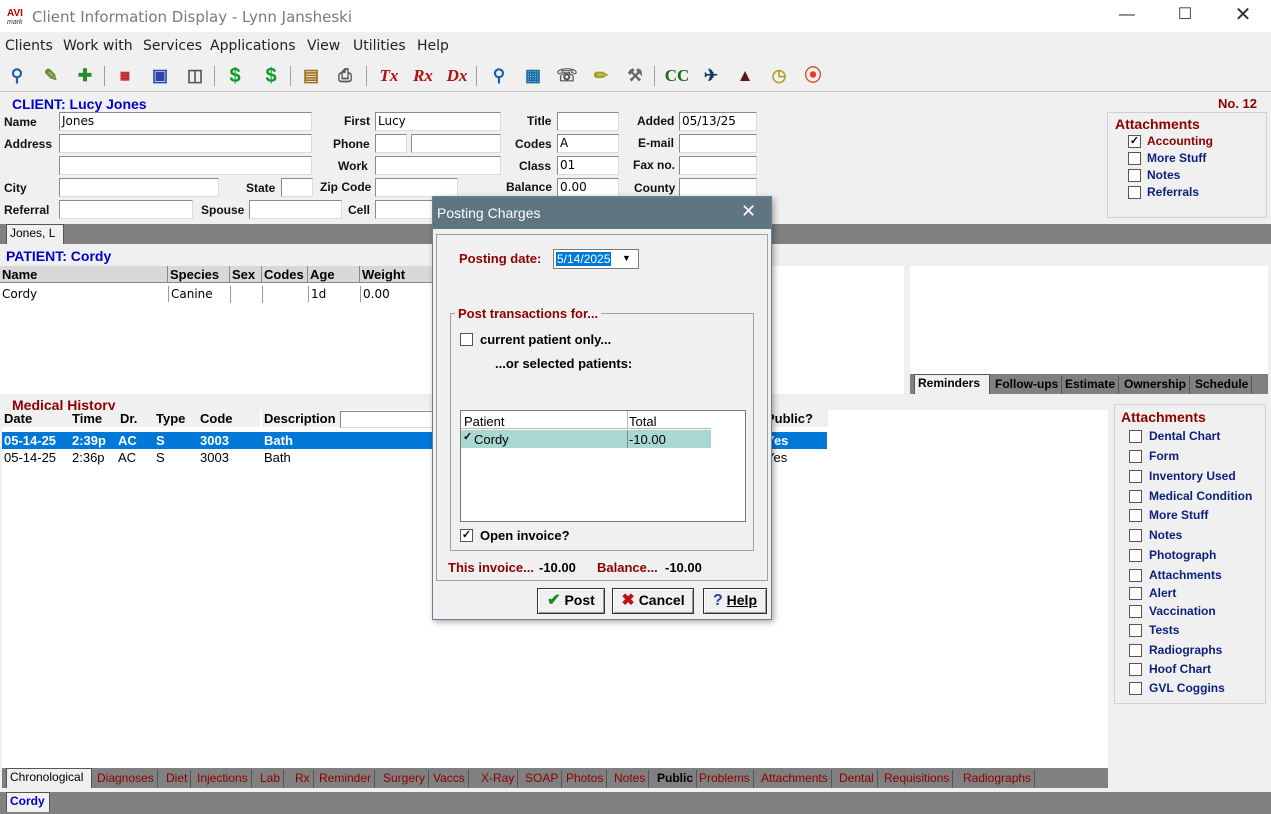 The width and height of the screenshot is (1271, 814). What do you see at coordinates (271, 76) in the screenshot?
I see `dollar-plus-icon: $` at bounding box center [271, 76].